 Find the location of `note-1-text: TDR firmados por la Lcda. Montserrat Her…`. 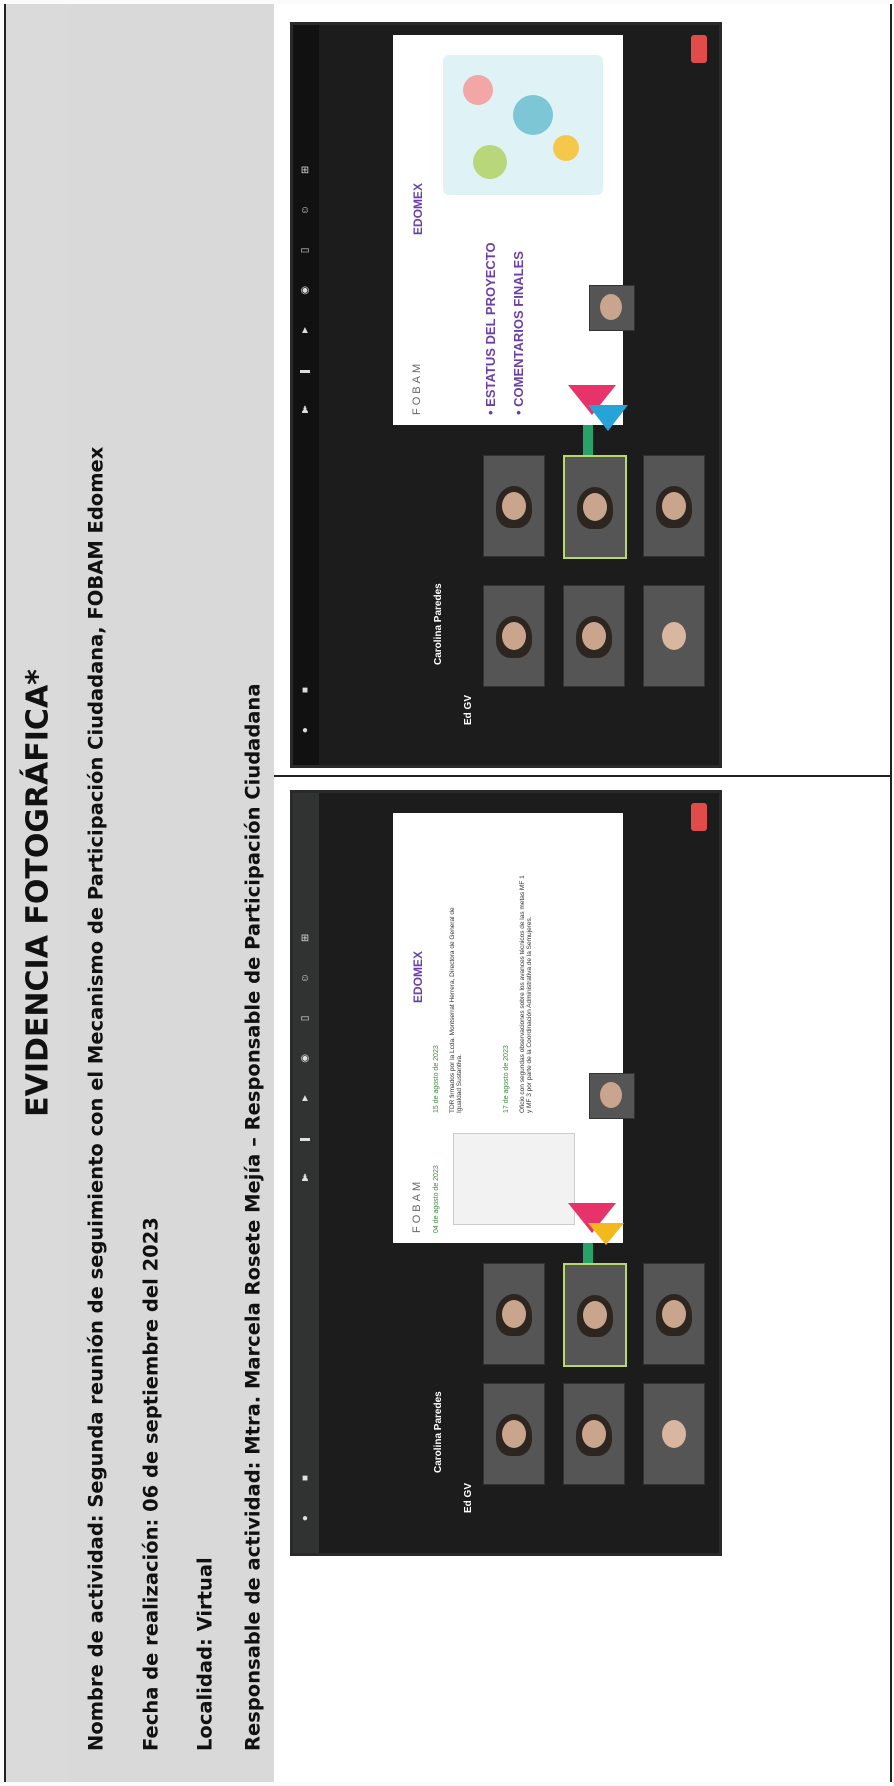

note-1-text: TDR firmados por la Lcda. Montserrat Her… is located at coordinates (456, 1010).